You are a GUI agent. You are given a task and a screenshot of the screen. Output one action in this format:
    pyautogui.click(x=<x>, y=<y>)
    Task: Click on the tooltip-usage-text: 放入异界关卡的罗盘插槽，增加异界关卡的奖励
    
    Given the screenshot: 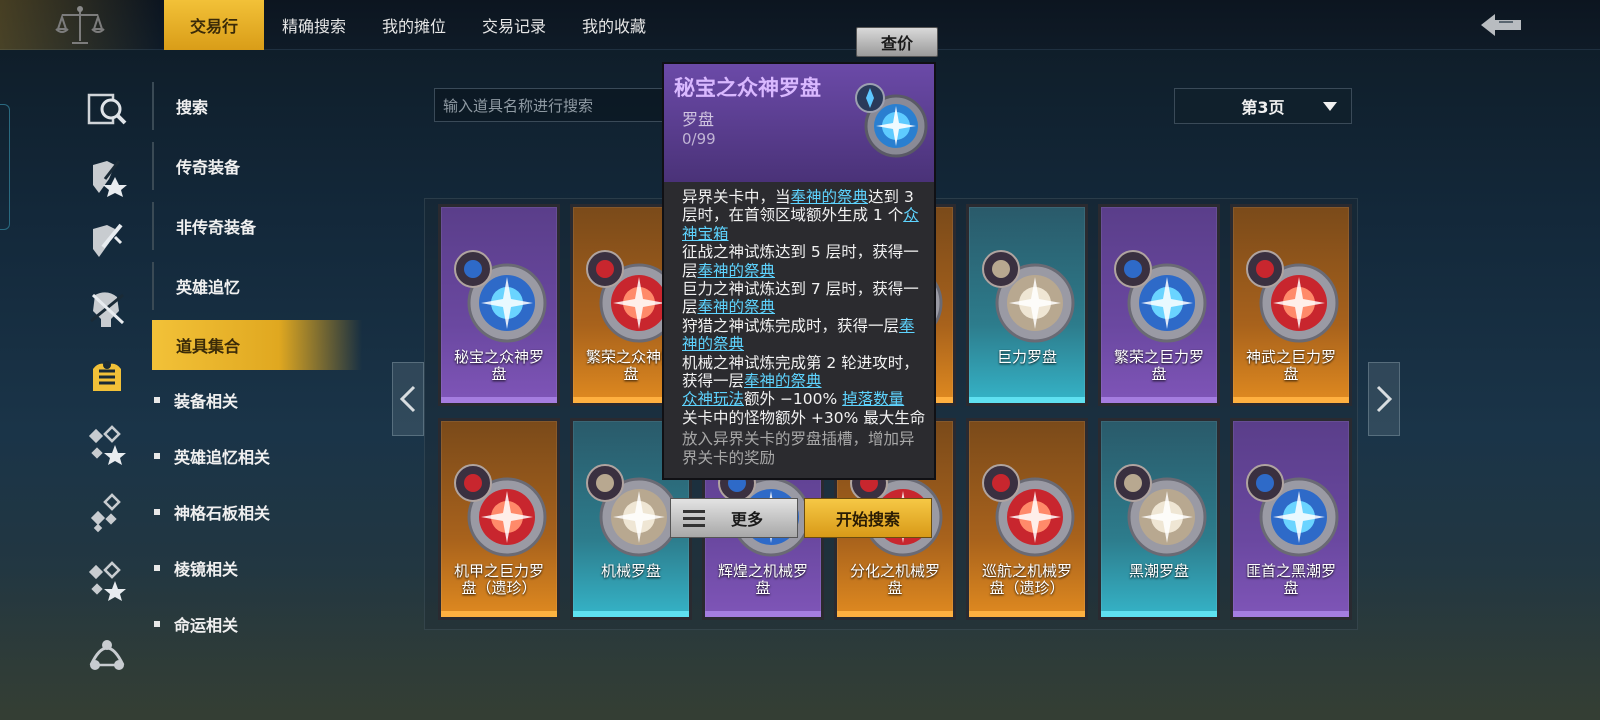 What is the action you would take?
    pyautogui.click(x=798, y=448)
    